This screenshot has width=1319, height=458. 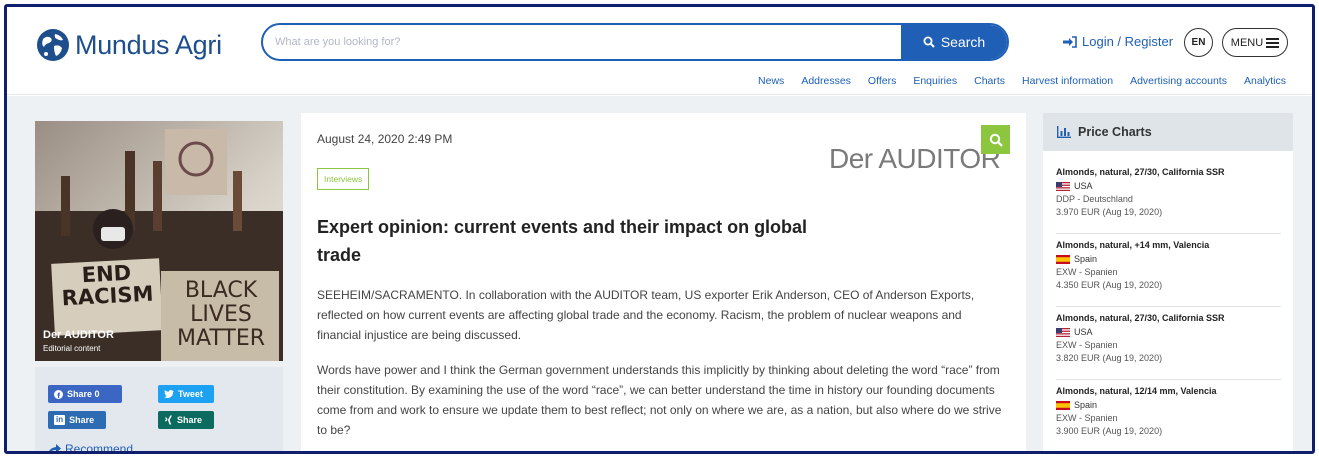 I want to click on nav-enquiries: Enquiries, so click(x=935, y=81).